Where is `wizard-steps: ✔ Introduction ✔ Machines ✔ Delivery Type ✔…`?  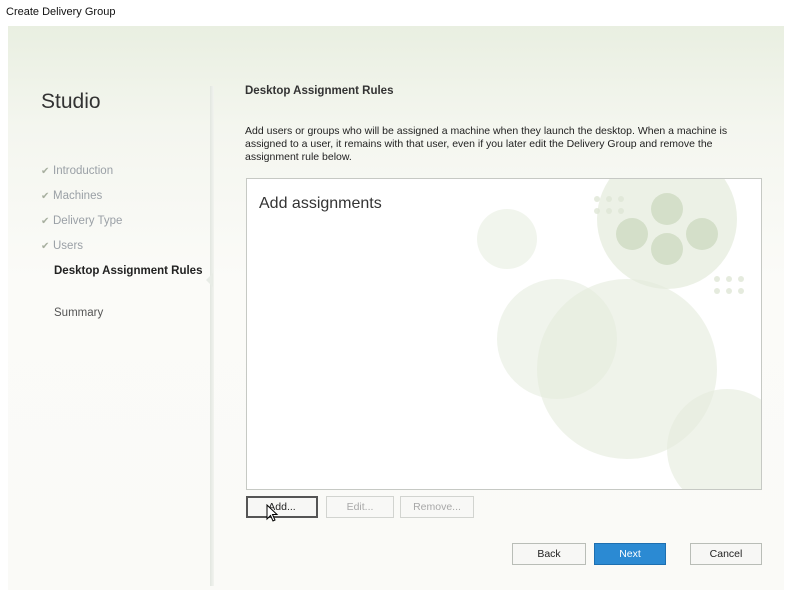
wizard-steps: ✔ Introduction ✔ Machines ✔ Delivery Type ✔… is located at coordinates (126, 247).